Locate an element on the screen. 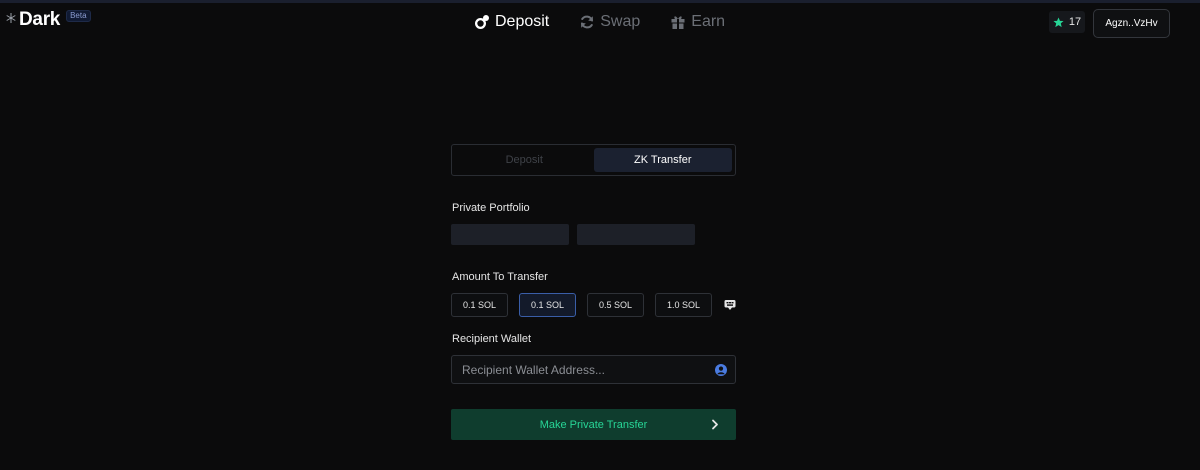  nav-swap: Swap is located at coordinates (609, 22).